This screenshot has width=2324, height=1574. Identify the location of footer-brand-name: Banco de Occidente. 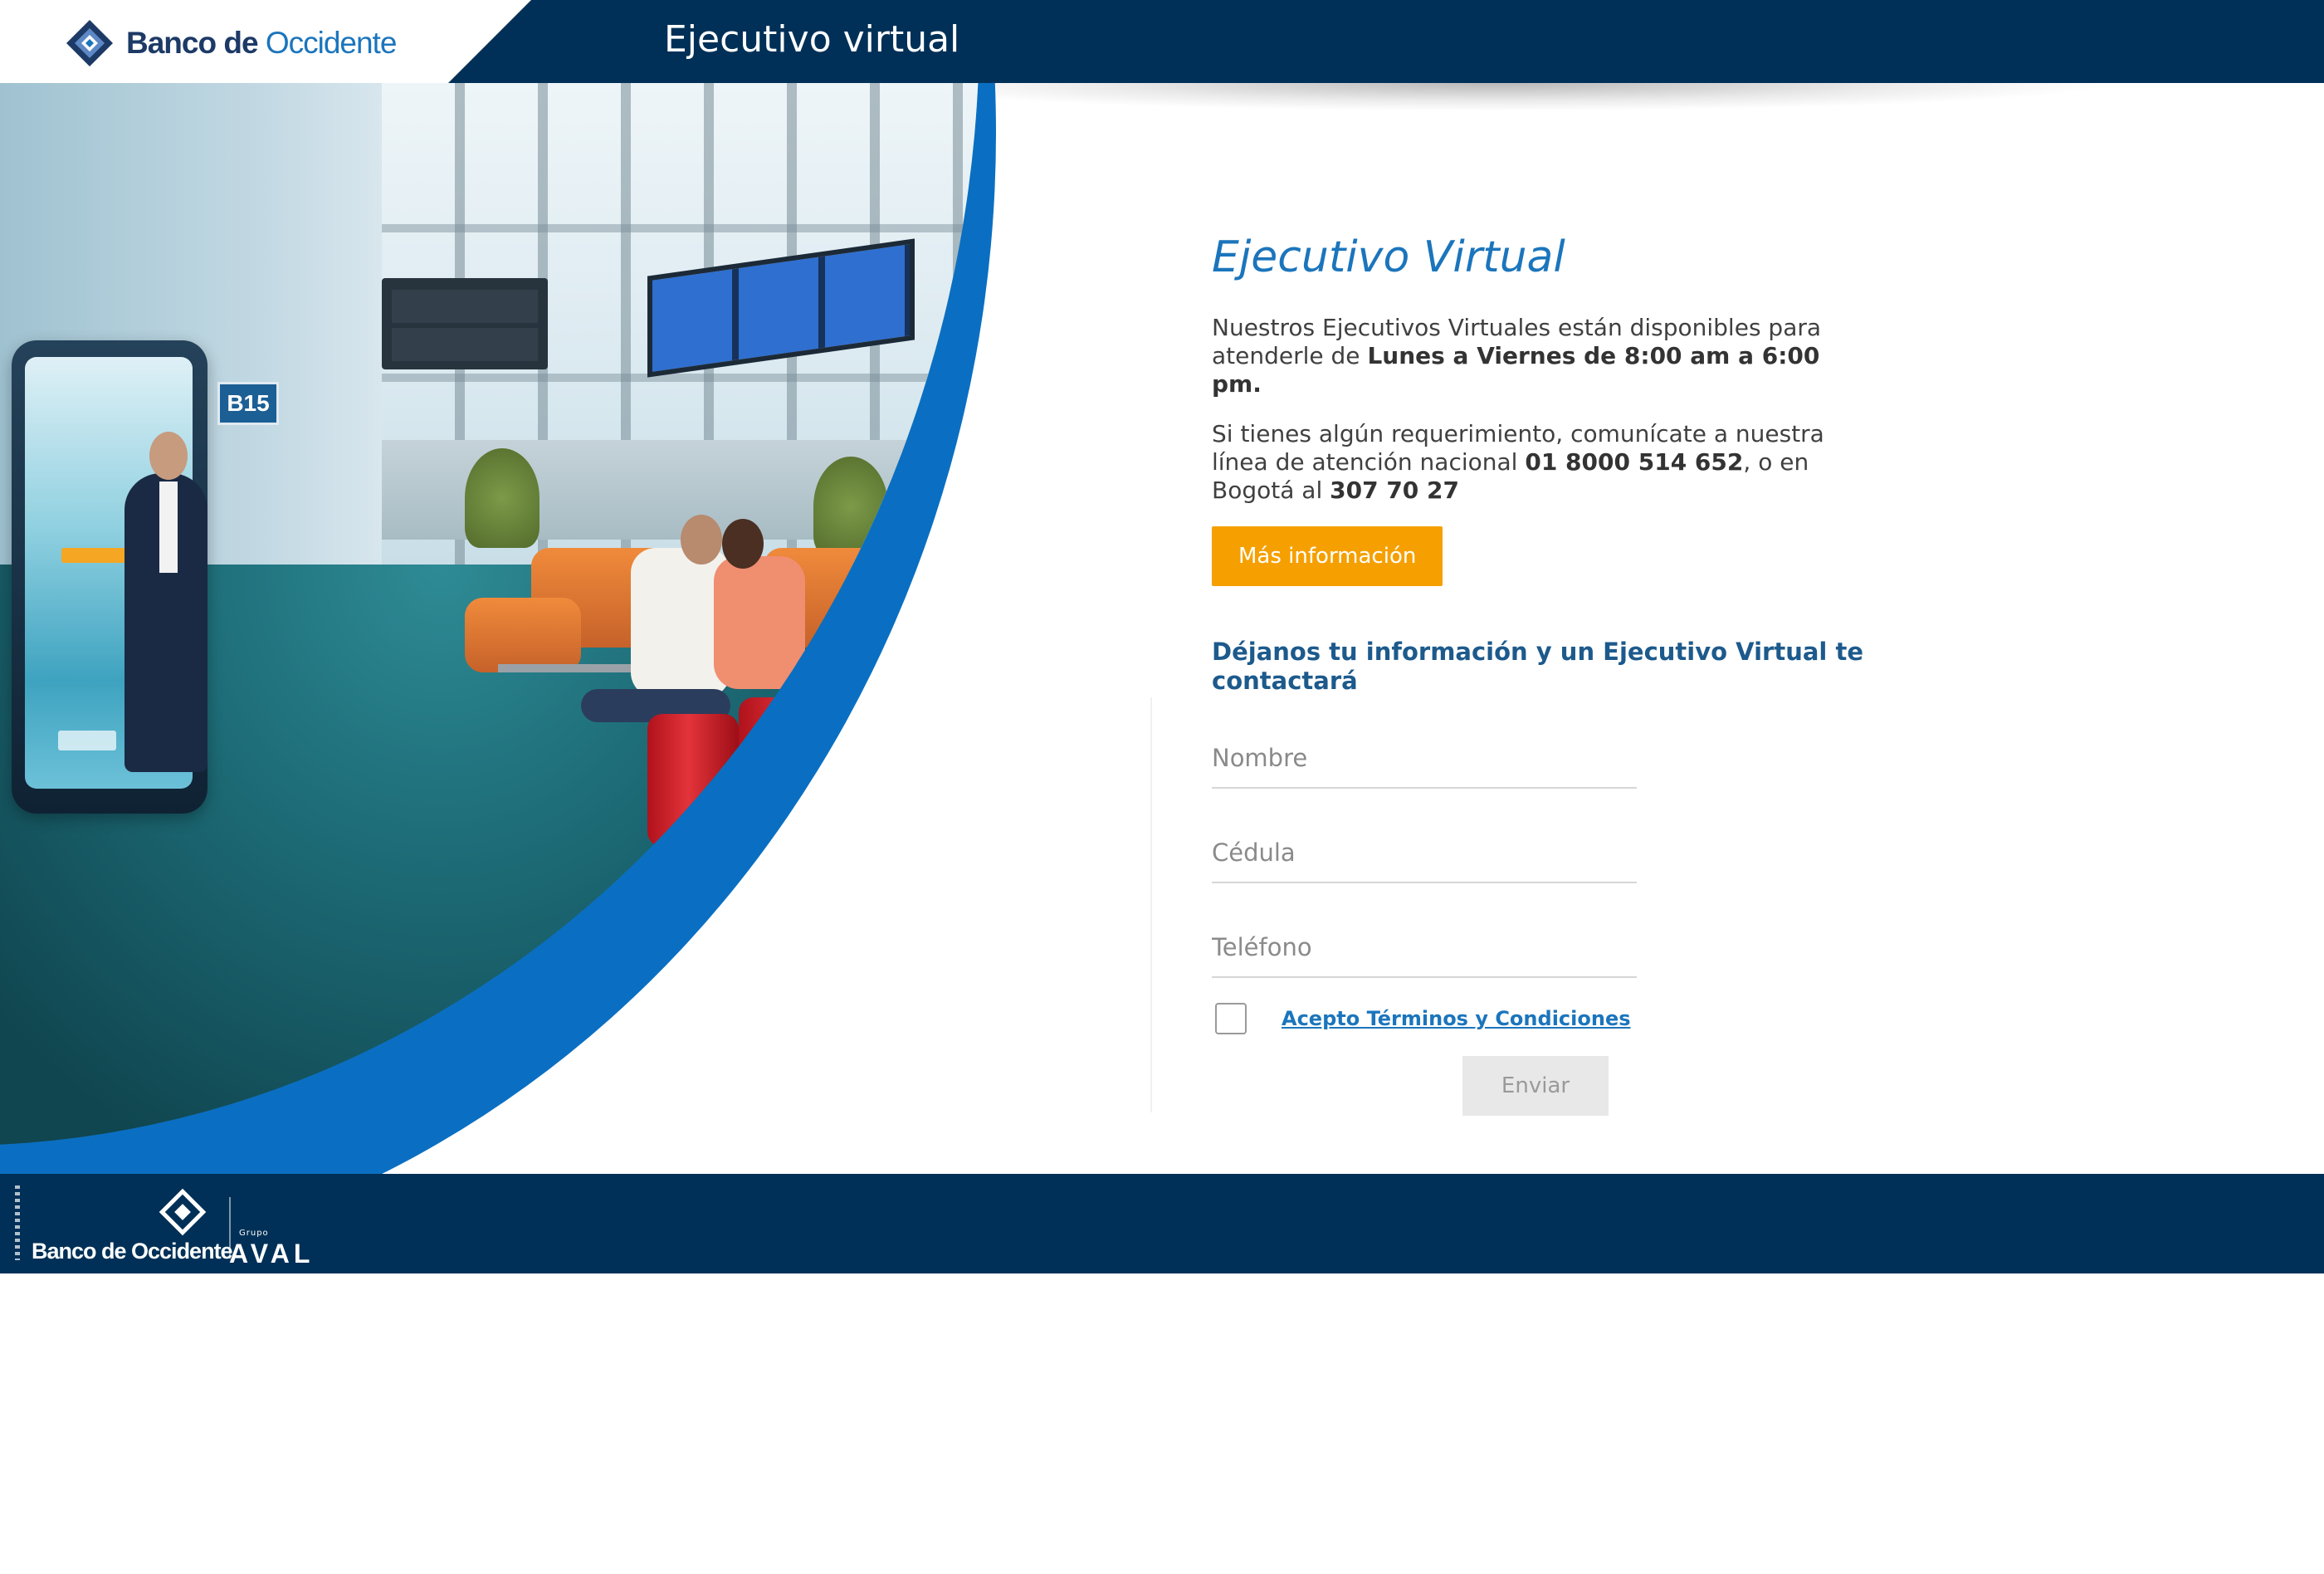
(132, 1251).